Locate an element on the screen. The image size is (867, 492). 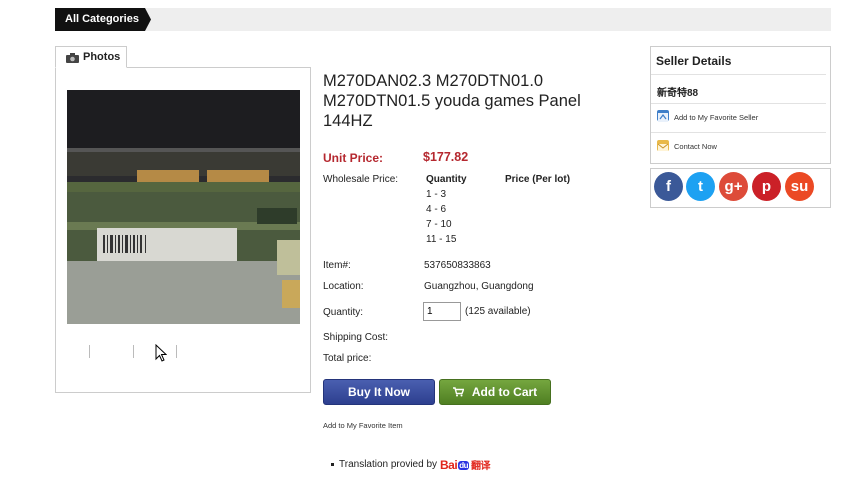
camera-icon is located at coordinates (72, 57).